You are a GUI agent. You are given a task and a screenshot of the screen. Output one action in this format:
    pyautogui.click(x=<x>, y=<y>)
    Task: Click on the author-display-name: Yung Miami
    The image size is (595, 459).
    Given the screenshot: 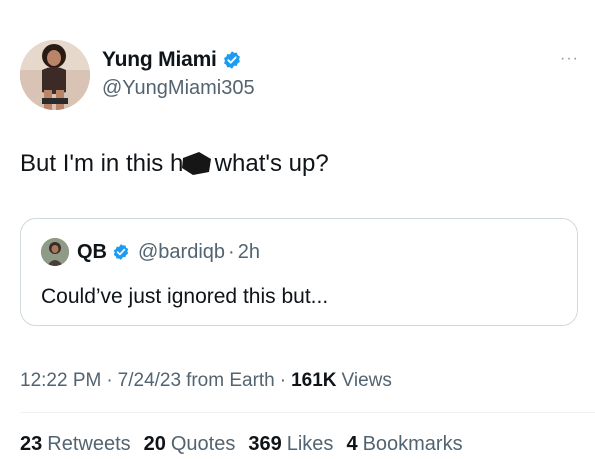 What is the action you would take?
    pyautogui.click(x=159, y=60)
    